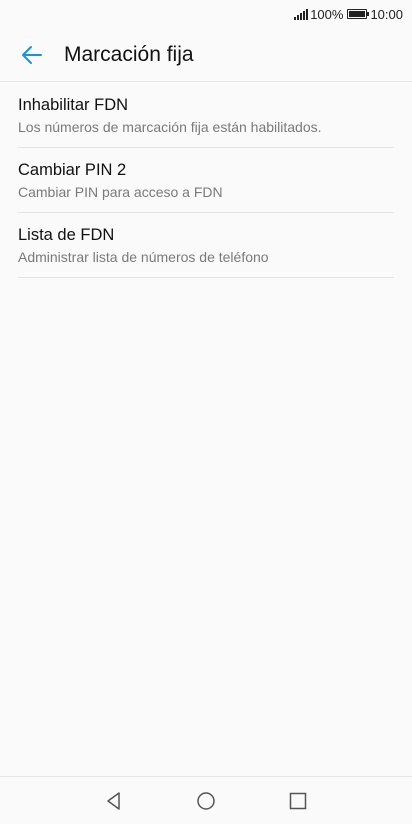 This screenshot has height=824, width=412. I want to click on nav-home-button, so click(206, 801).